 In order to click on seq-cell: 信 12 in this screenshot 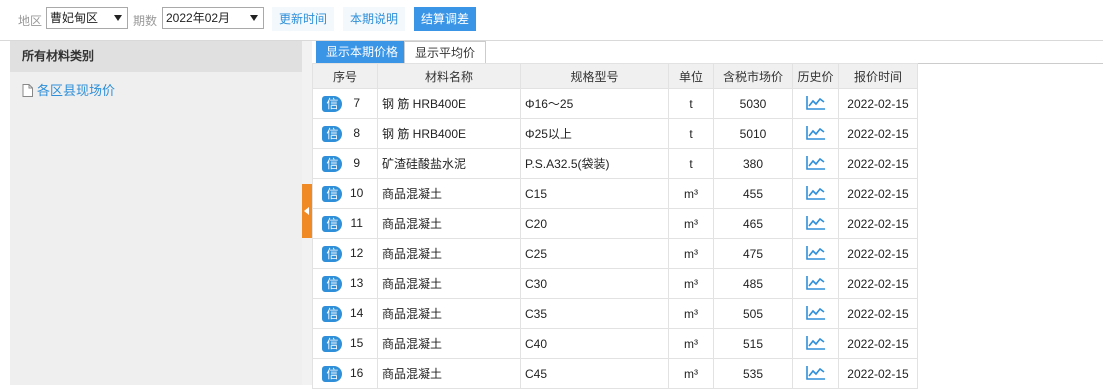, I will do `click(345, 253)`.